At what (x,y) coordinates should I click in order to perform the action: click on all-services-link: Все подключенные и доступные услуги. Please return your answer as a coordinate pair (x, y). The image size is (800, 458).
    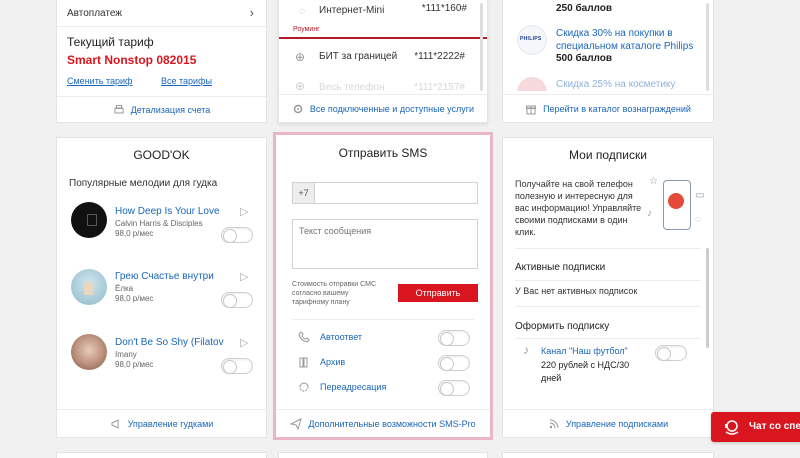
    Looking at the image, I should click on (392, 108).